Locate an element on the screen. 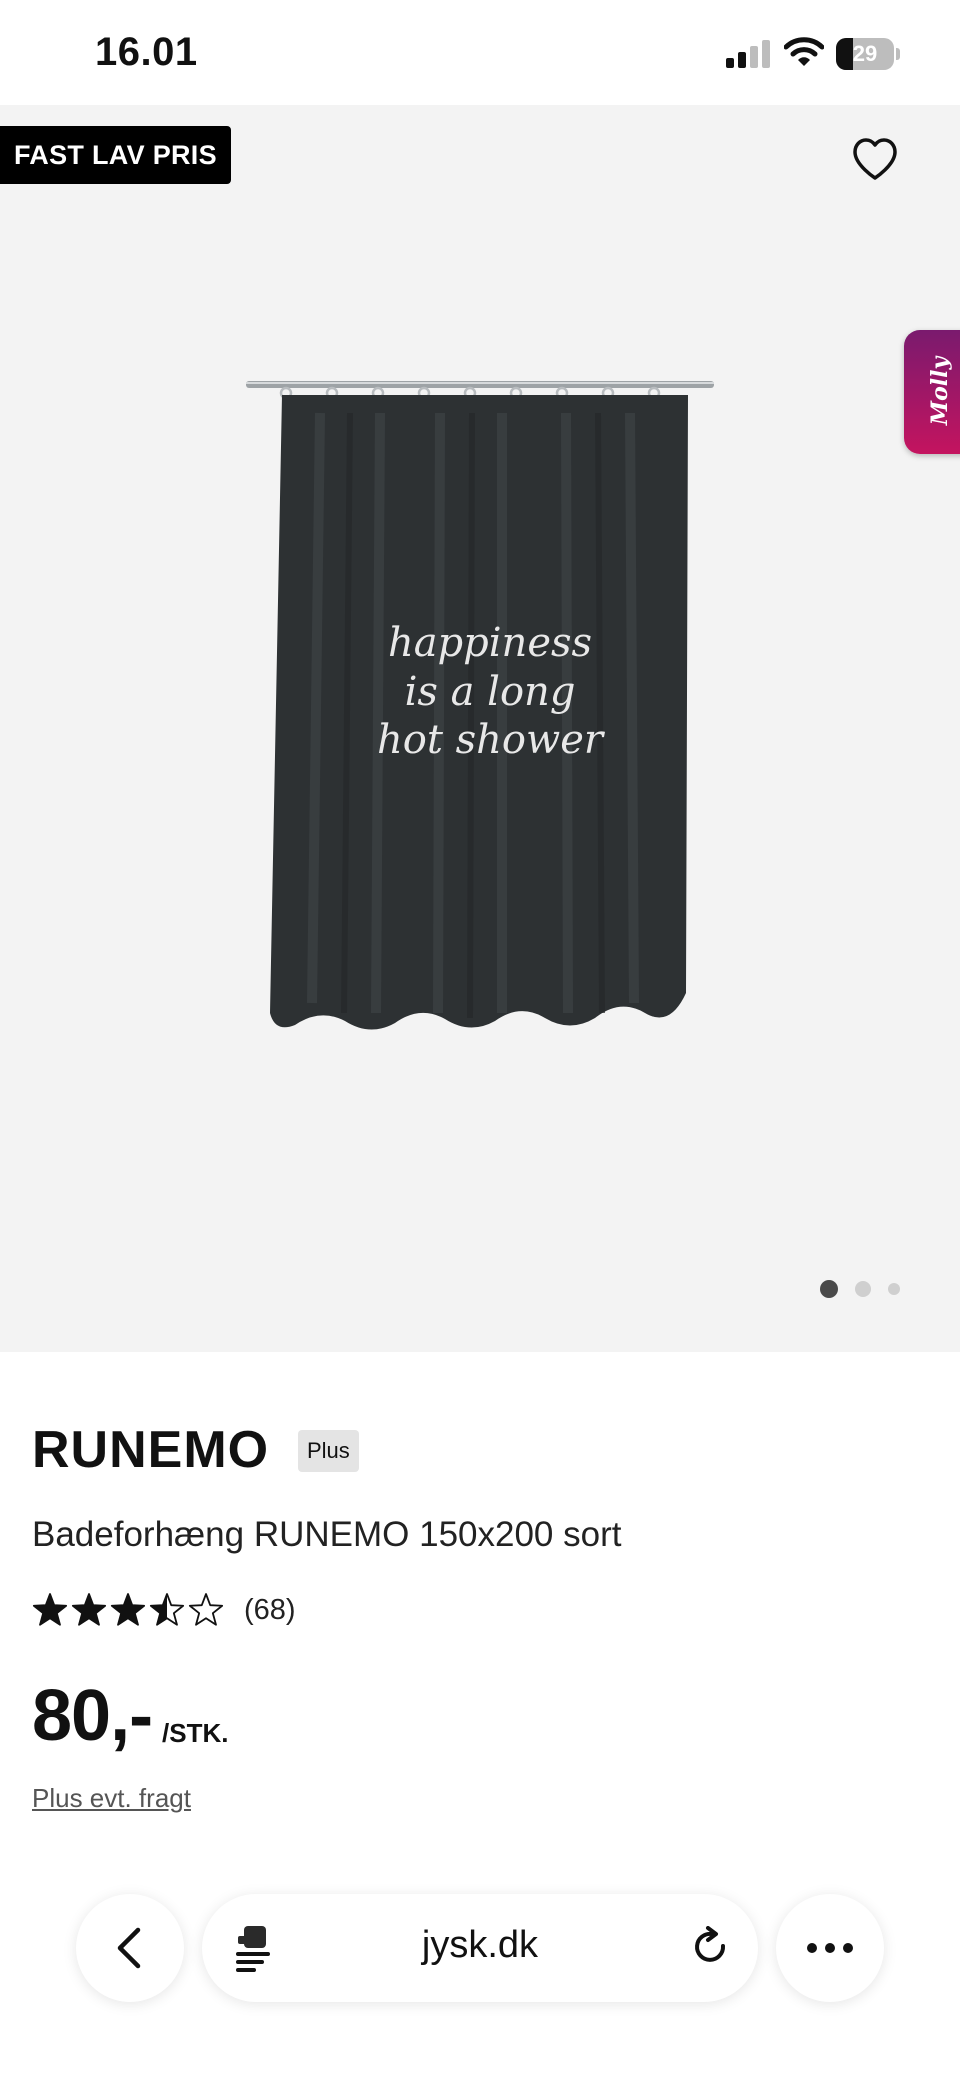 The height and width of the screenshot is (2077, 960). status-bar: 16.01 29 is located at coordinates (480, 52).